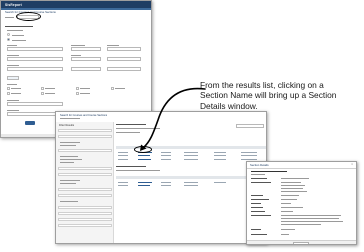 This screenshot has width=364, height=252. Describe the element at coordinates (124, 49) in the screenshot. I see `section-field` at that location.